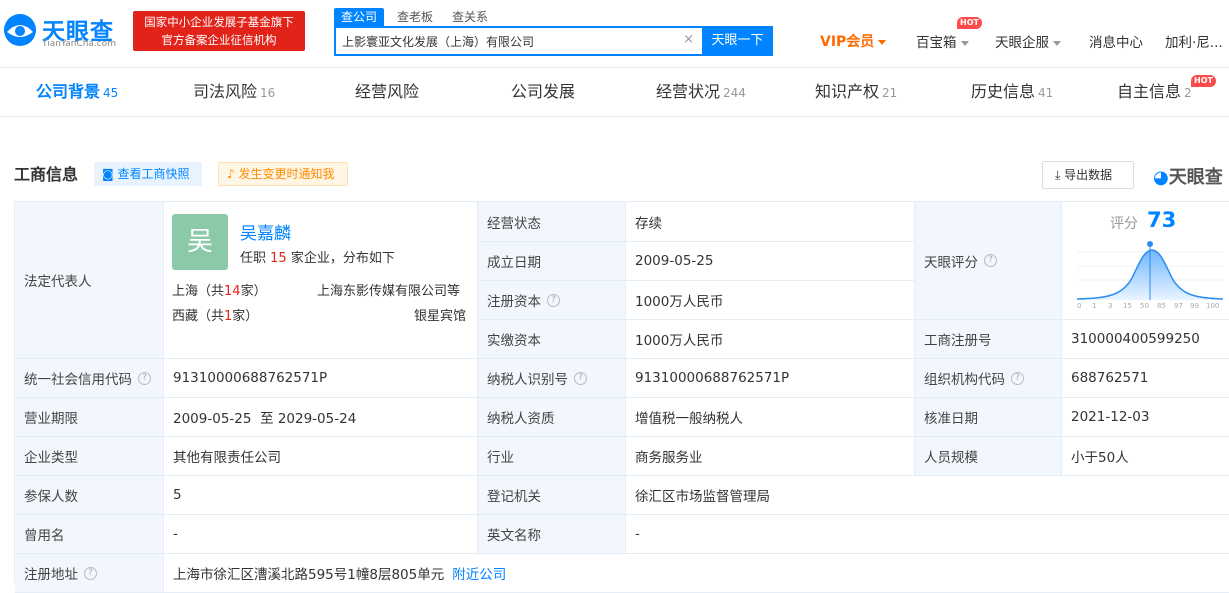 Image resolution: width=1229 pixels, height=593 pixels. What do you see at coordinates (1144, 306) in the screenshot?
I see `axis-tick: 50` at bounding box center [1144, 306].